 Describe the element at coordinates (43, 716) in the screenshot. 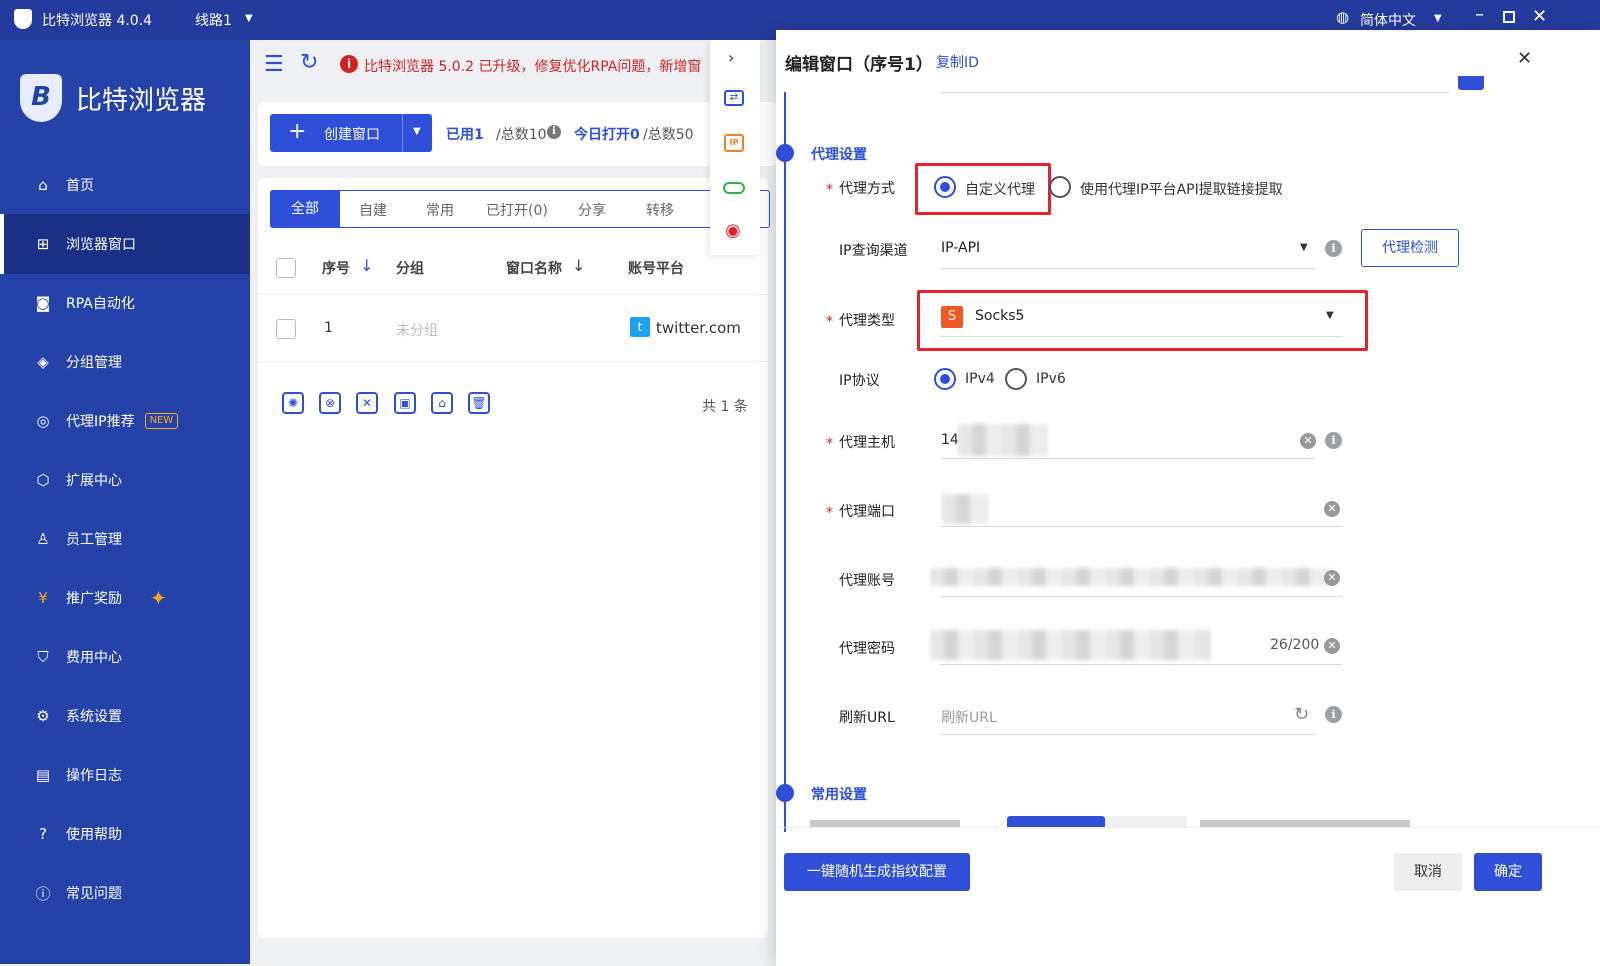

I see `settings-icon: ⚙` at that location.